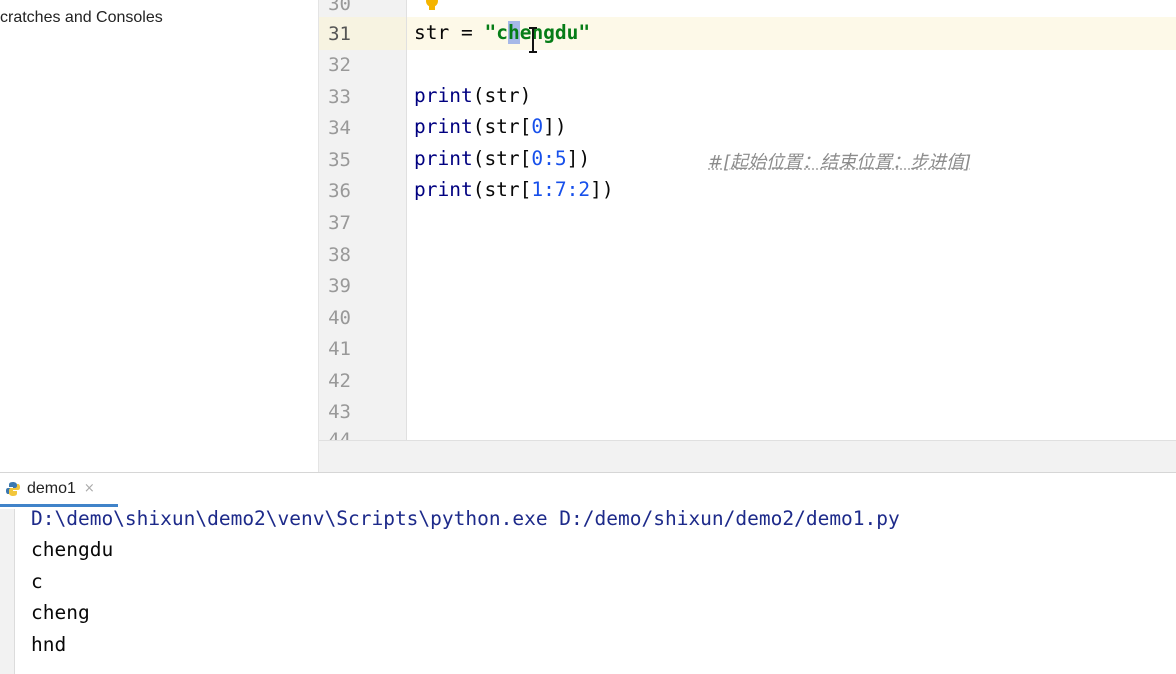 This screenshot has height=674, width=1176. What do you see at coordinates (496, 32) in the screenshot?
I see `string-literal-start: "c` at bounding box center [496, 32].